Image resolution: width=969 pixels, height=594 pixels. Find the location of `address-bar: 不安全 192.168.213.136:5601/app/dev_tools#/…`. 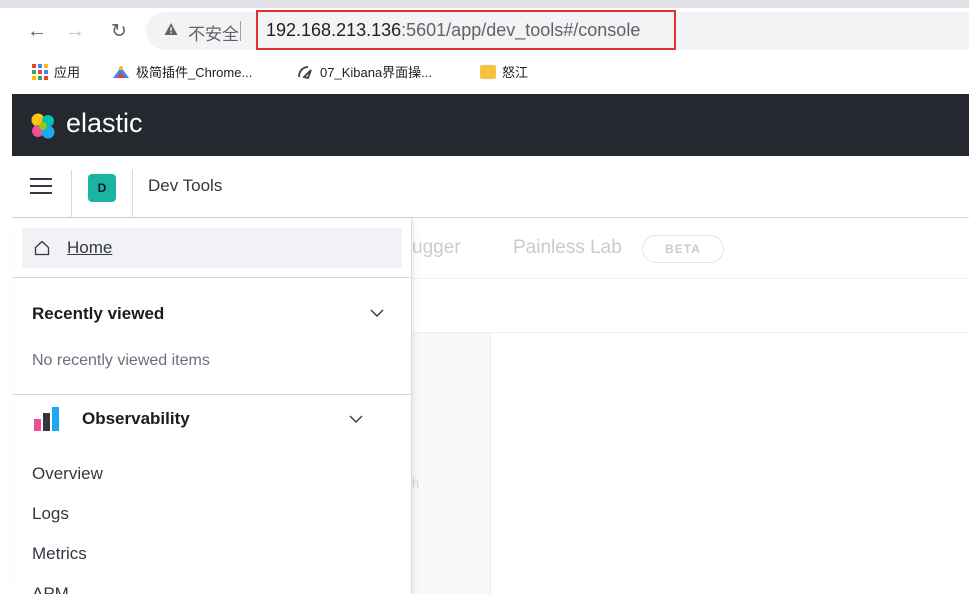

address-bar: 不安全 192.168.213.136:5601/app/dev_tools#/… is located at coordinates (557, 30).